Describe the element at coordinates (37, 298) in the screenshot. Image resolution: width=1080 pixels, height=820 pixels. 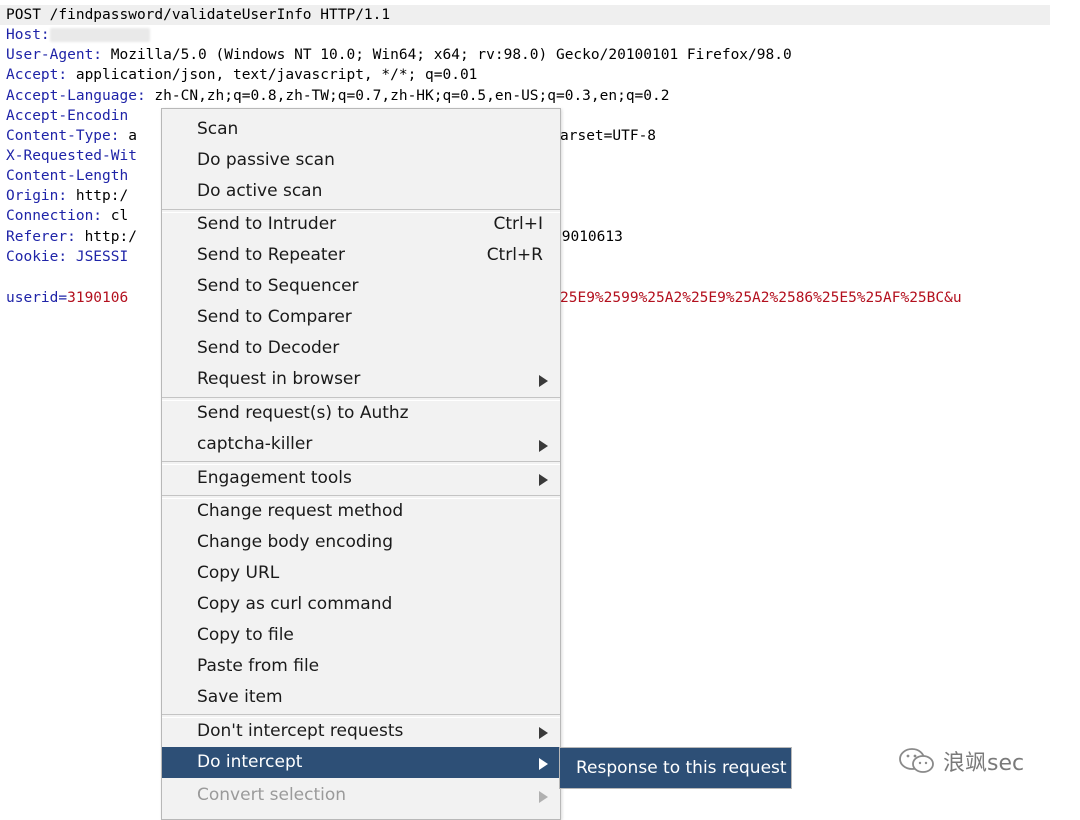
I see `body-key: userid=` at that location.